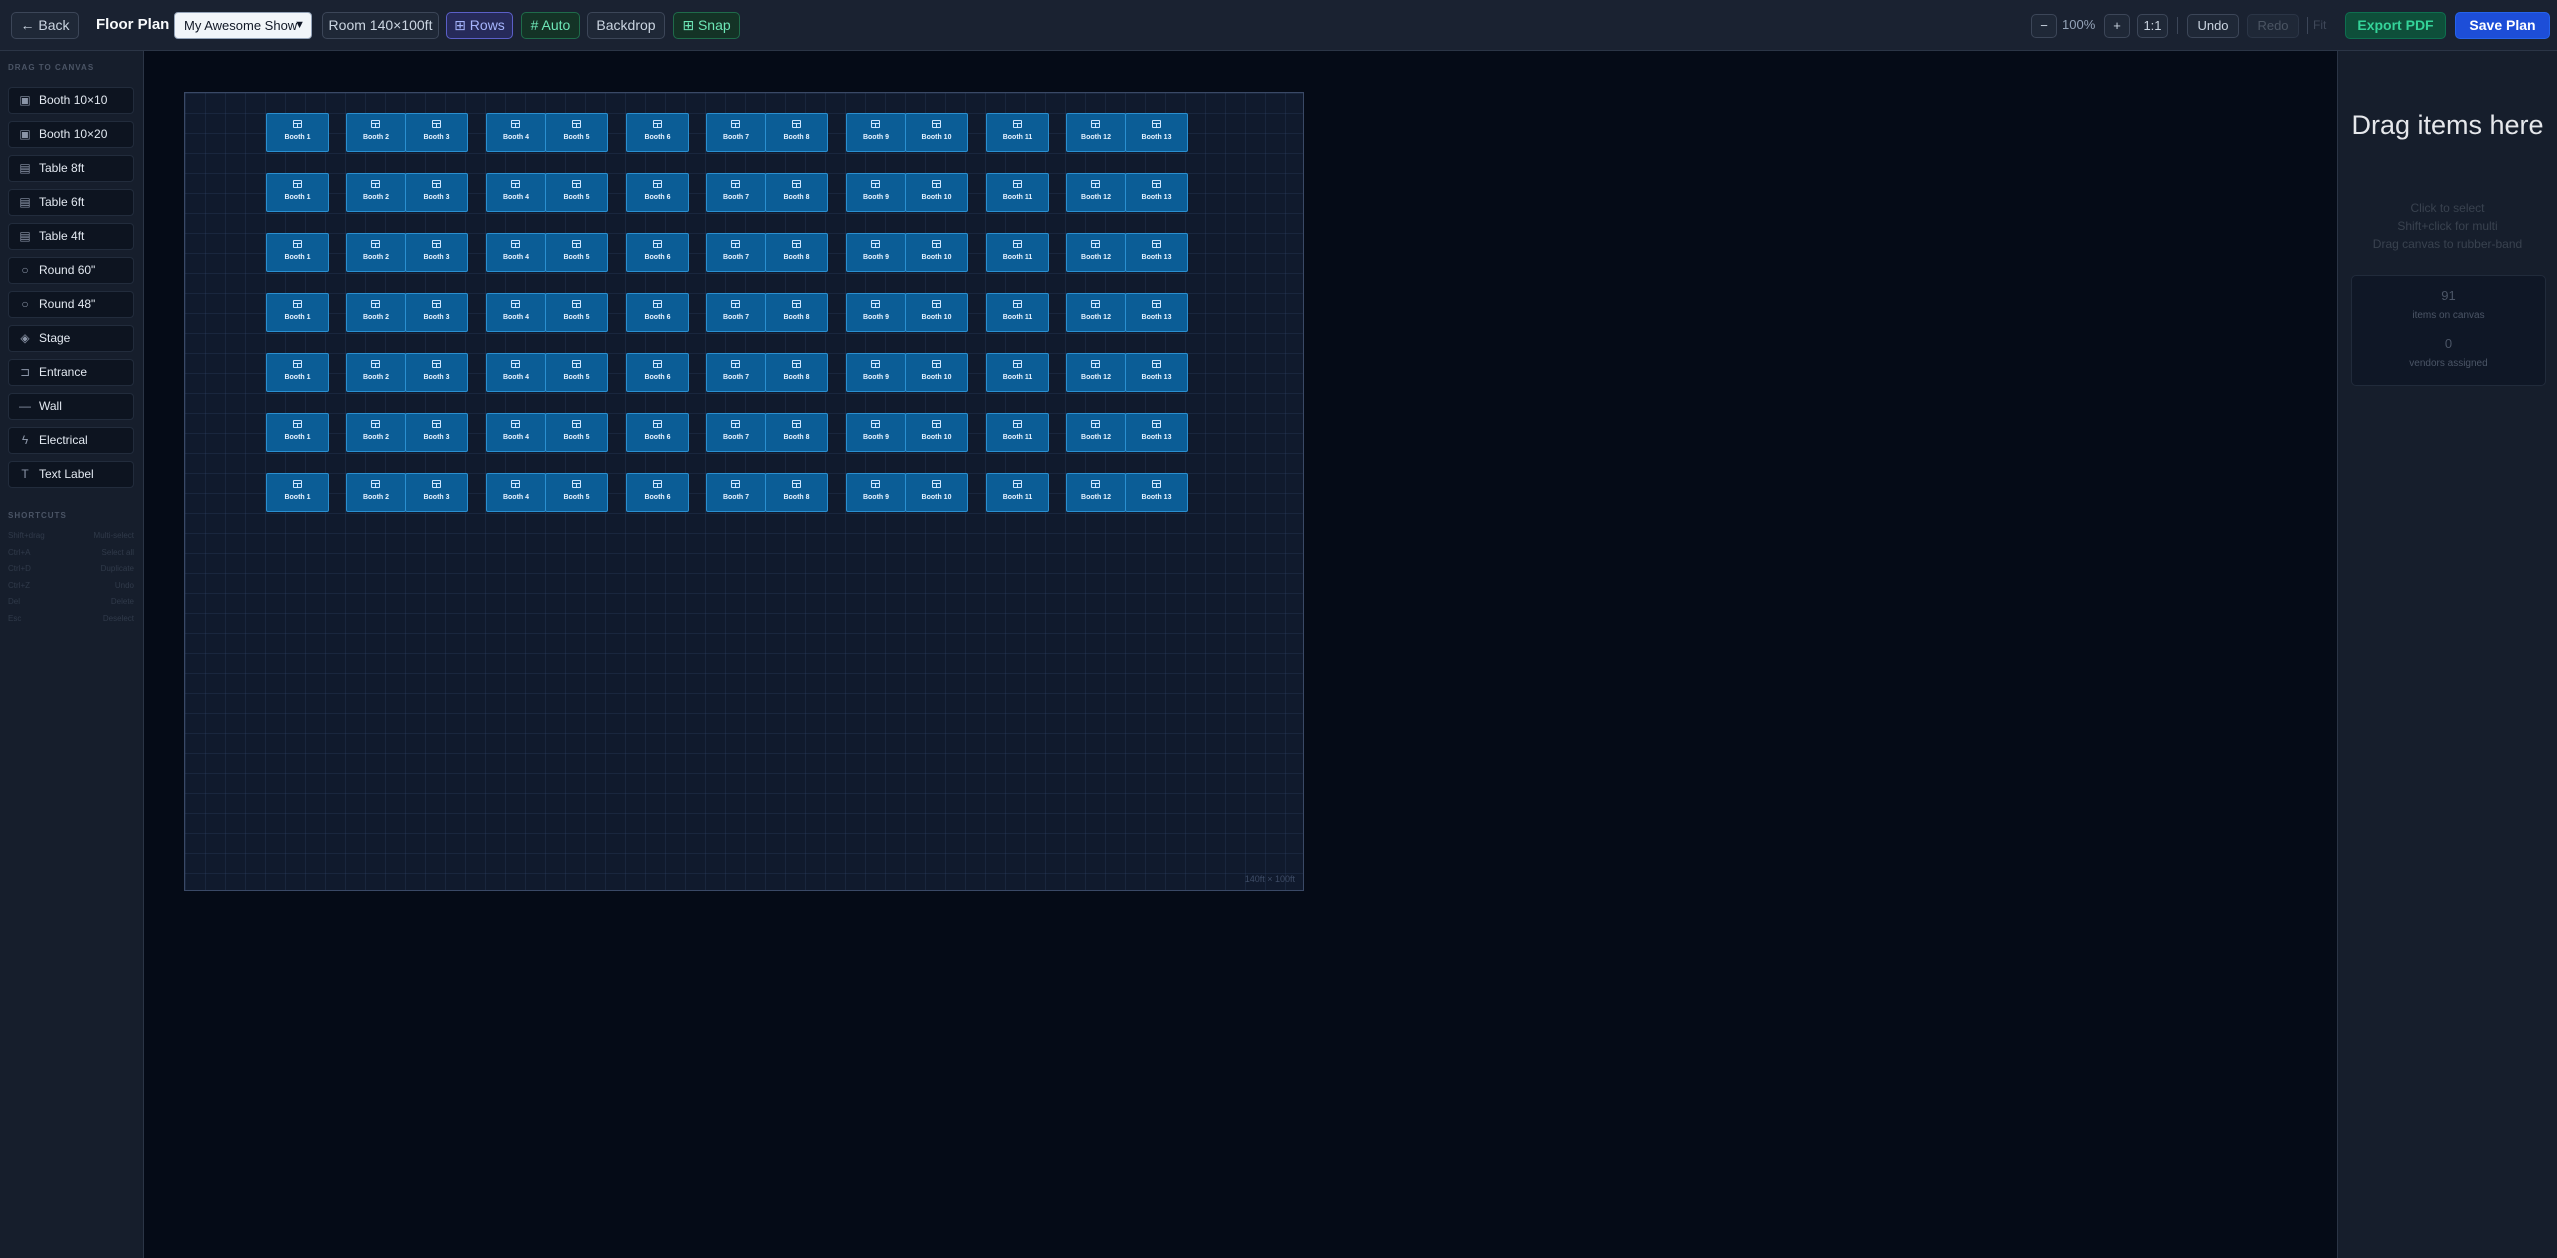  Describe the element at coordinates (2213, 26) in the screenshot. I see `undo-button: Undo` at that location.